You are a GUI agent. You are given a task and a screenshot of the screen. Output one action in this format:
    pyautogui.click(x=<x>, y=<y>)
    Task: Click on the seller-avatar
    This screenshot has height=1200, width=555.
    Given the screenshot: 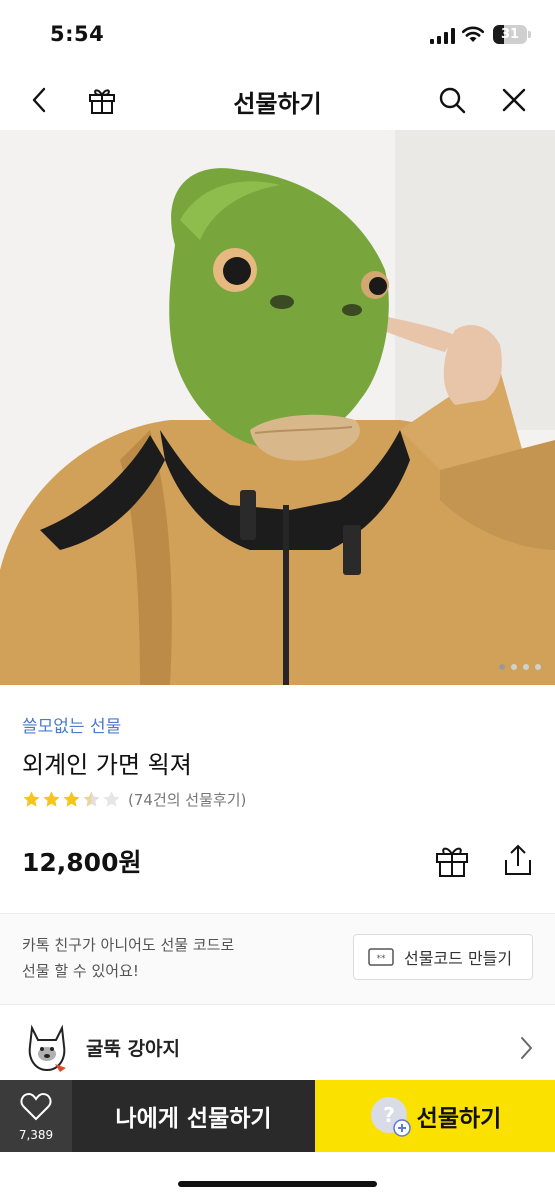 What is the action you would take?
    pyautogui.click(x=47, y=1048)
    